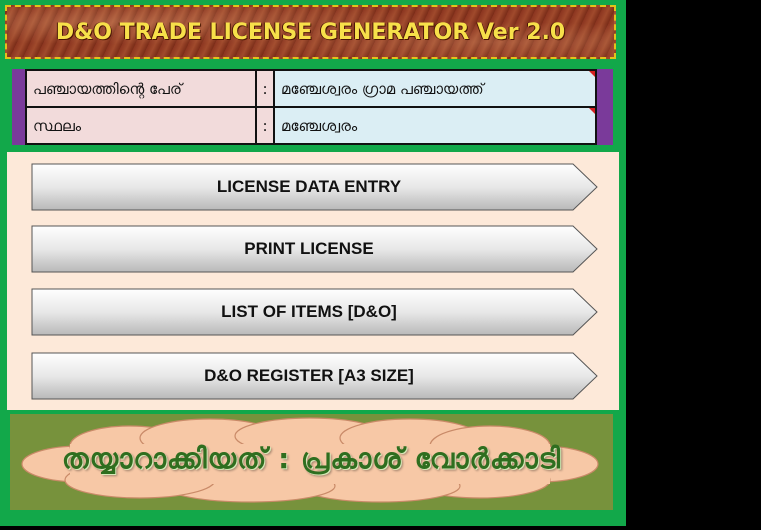  Describe the element at coordinates (141, 125) in the screenshot. I see `place-label: സ്ഥലം` at that location.